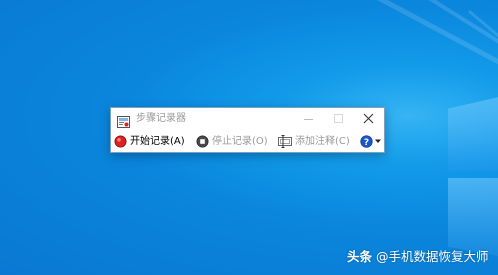  I want to click on steps-recorder-window: 步骤记录器 开始记录(A) 停止记录(O) 添加注释(C) ?, so click(247, 130).